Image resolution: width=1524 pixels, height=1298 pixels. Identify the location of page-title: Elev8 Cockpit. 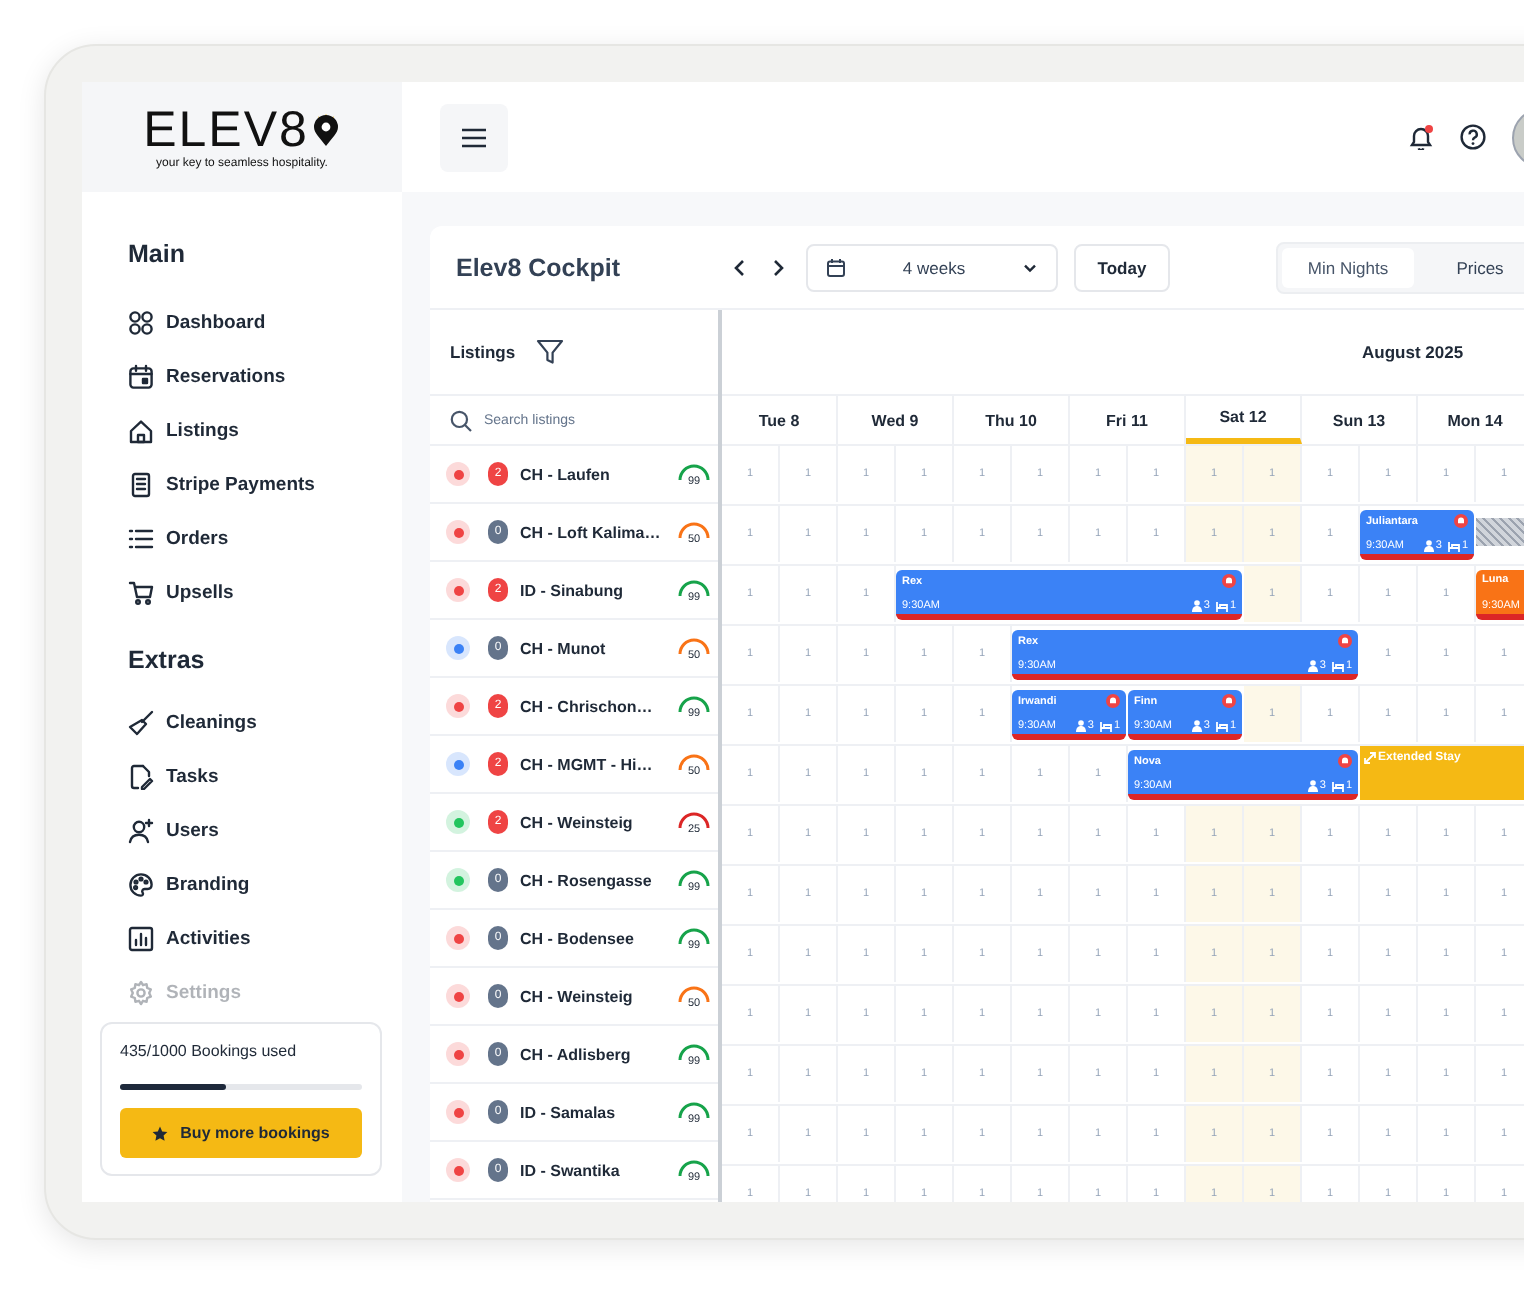
(539, 267).